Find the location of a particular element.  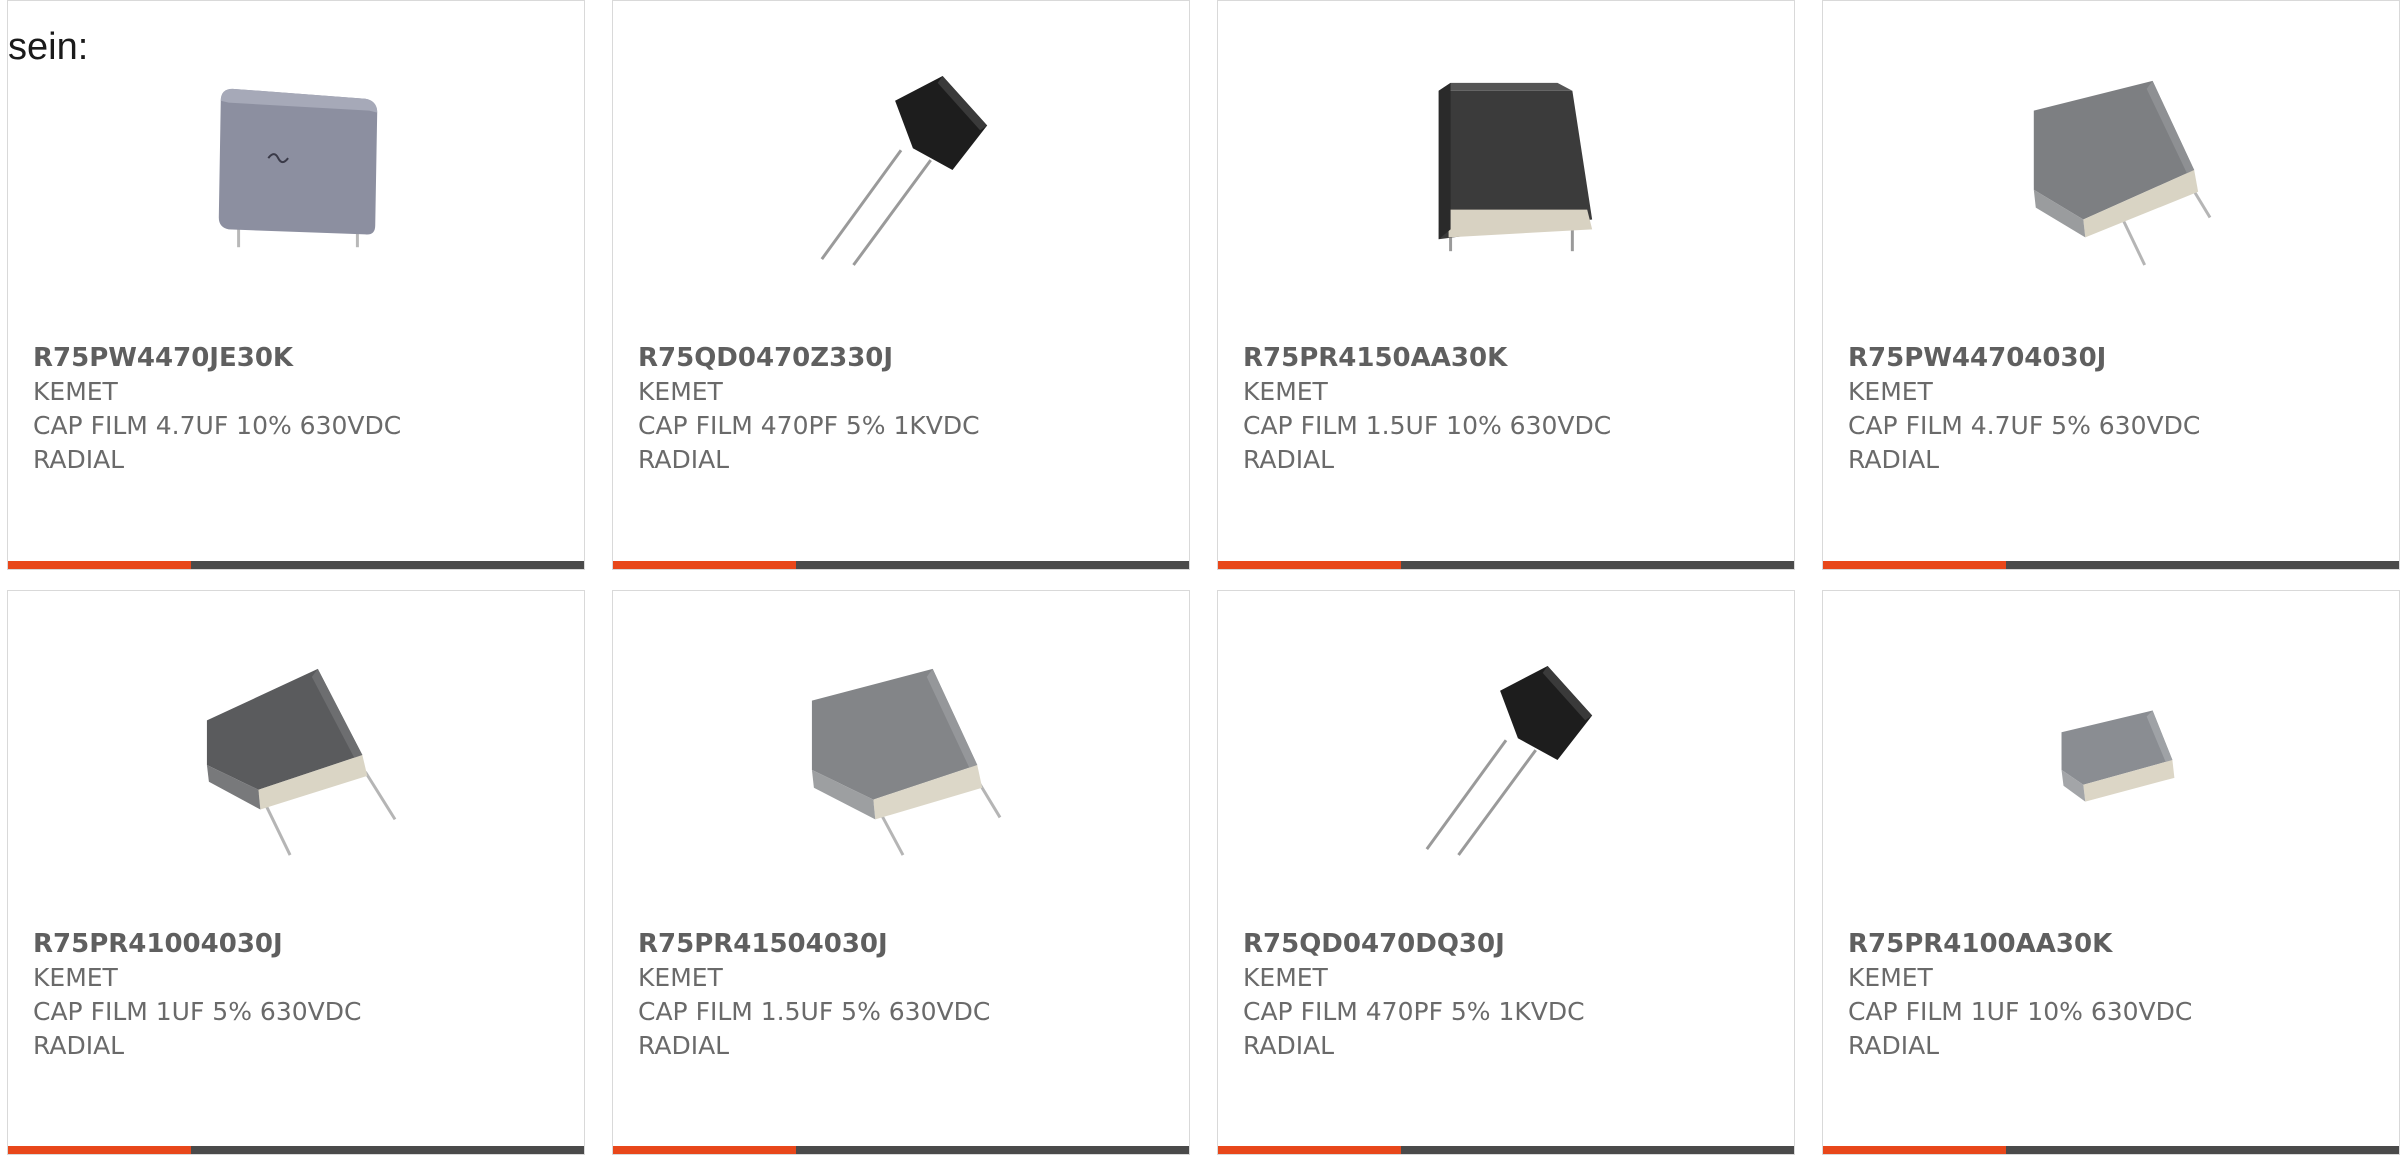

part-number-link: R75PR4100AA30K is located at coordinates (2113, 944).